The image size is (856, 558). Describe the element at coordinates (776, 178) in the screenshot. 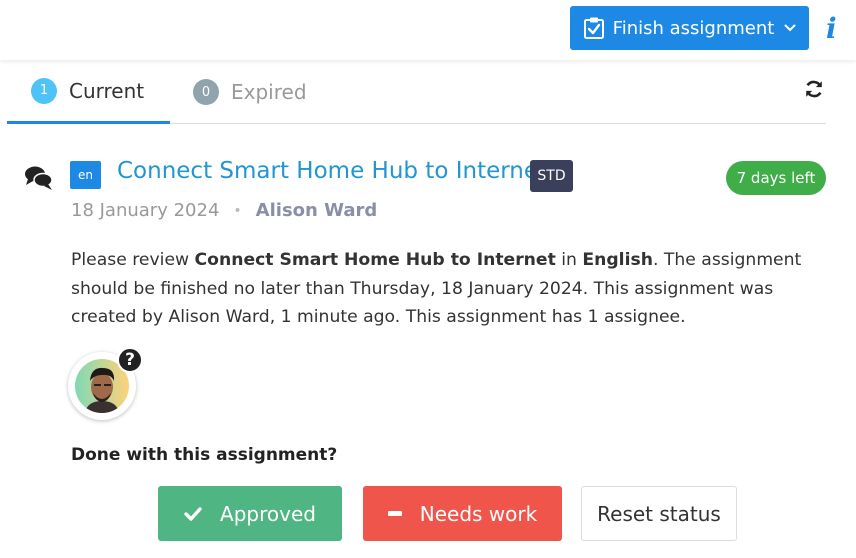

I see `days-left-badge: 7 days left` at that location.